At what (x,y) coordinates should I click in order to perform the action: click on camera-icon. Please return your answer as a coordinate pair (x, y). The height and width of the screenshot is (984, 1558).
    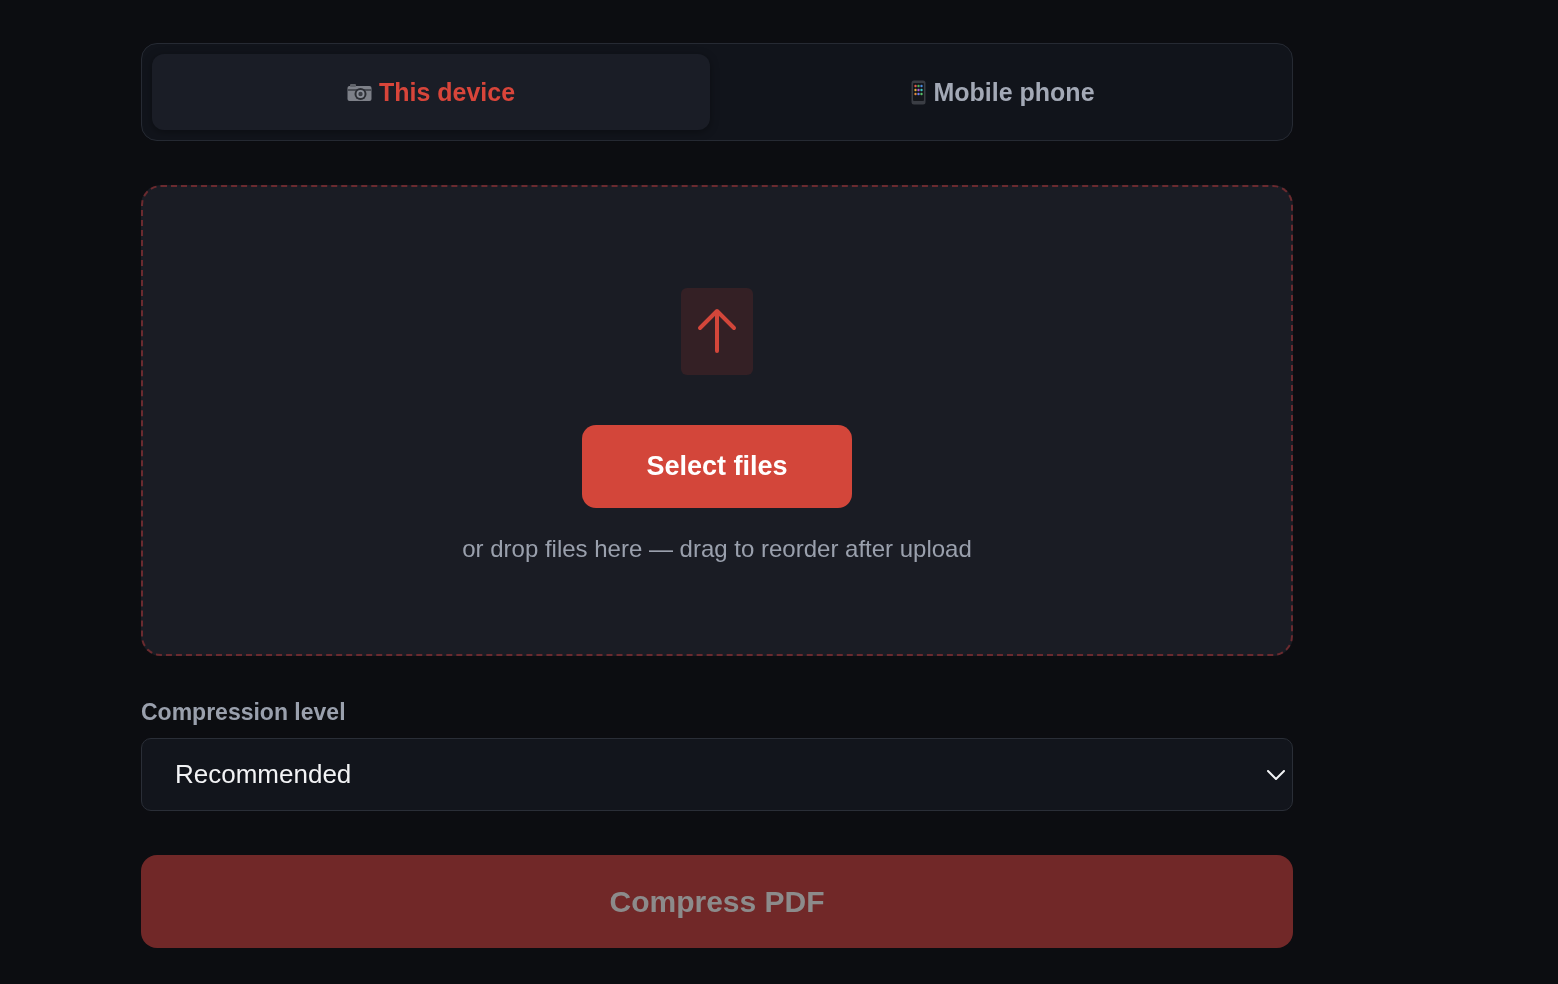
    Looking at the image, I should click on (359, 92).